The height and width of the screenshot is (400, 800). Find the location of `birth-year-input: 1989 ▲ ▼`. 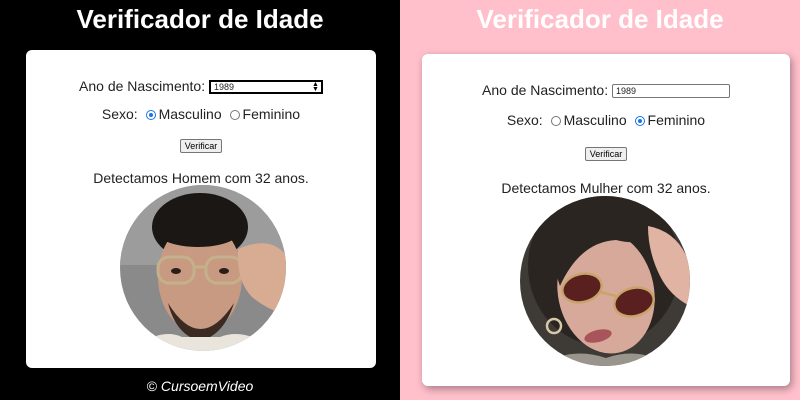

birth-year-input: 1989 ▲ ▼ is located at coordinates (265, 87).